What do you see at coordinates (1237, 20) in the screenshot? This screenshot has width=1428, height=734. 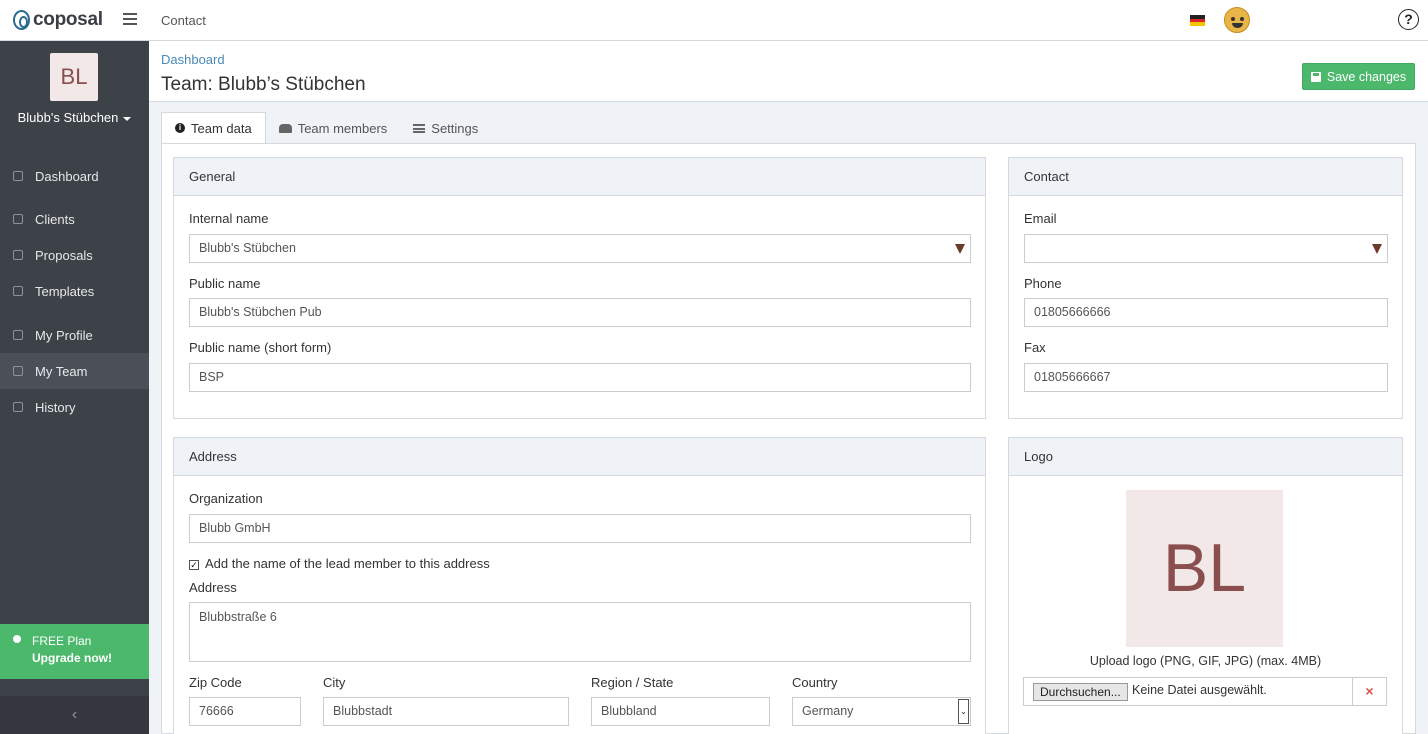 I see `user-avatar` at bounding box center [1237, 20].